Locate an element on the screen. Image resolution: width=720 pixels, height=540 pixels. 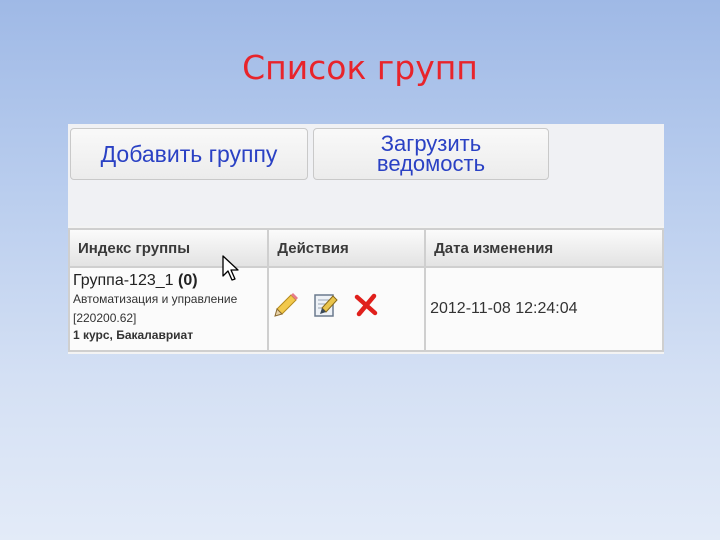
slide-title: Список групп is located at coordinates (360, 67).